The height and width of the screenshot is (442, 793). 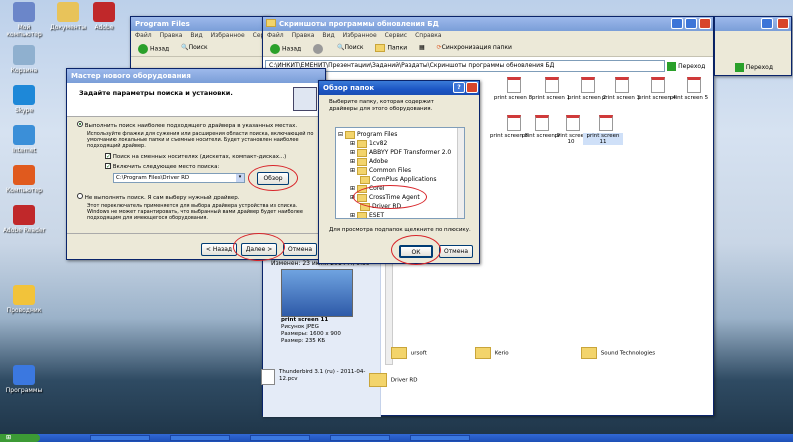 What do you see at coordinates (300, 327) in the screenshot?
I see `detail-type: Рисунок JPEG` at bounding box center [300, 327].